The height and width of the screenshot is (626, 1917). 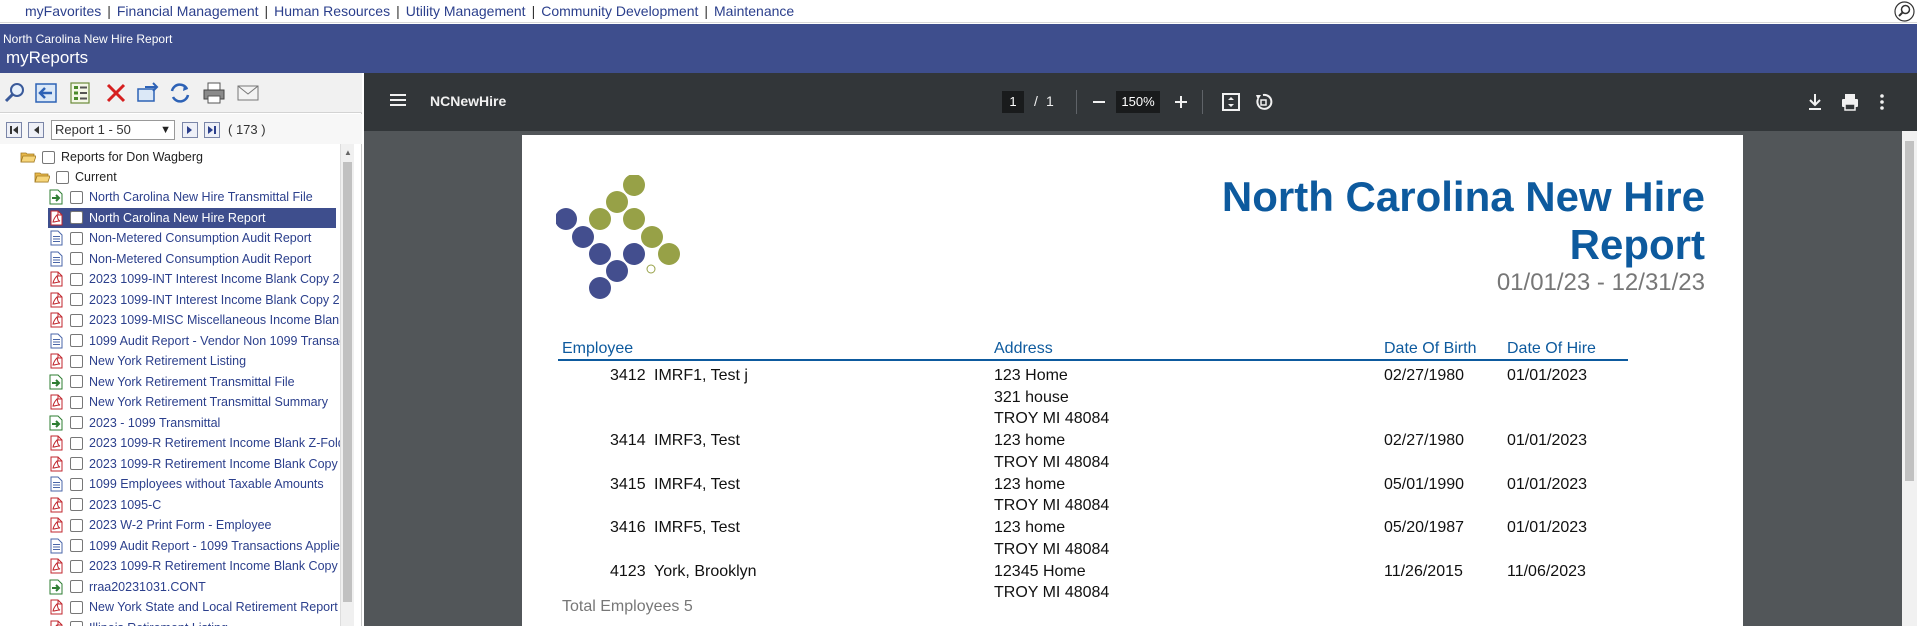 I want to click on delete-icon, so click(x=116, y=93).